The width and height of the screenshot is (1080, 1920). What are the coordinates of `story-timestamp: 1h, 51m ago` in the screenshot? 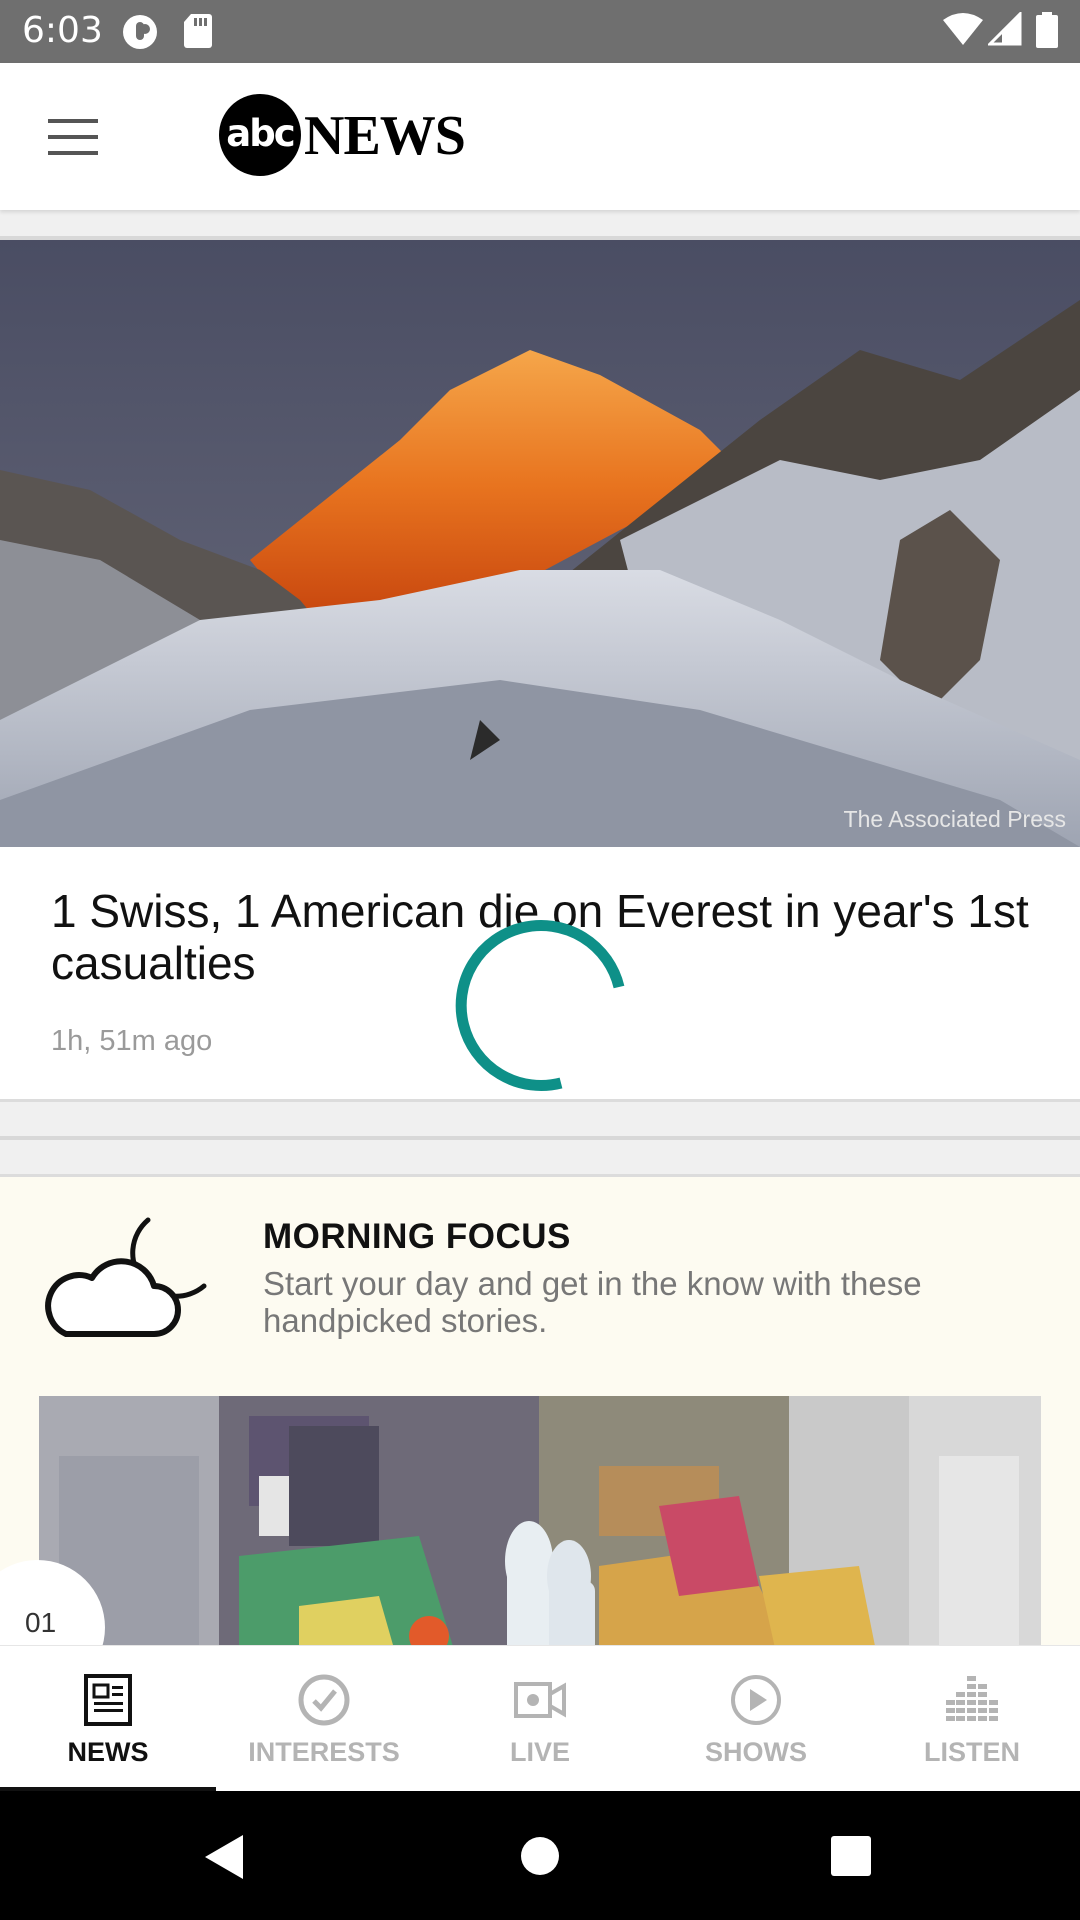 It's located at (132, 1041).